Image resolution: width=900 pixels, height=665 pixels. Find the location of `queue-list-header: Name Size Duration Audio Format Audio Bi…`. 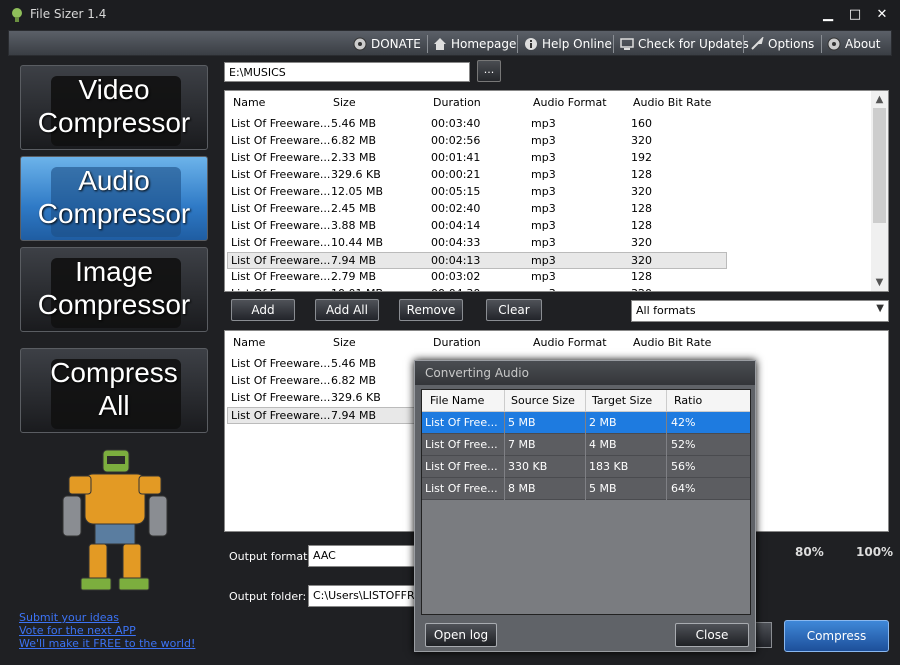

queue-list-header: Name Size Duration Audio Format Audio Bi… is located at coordinates (556, 343).